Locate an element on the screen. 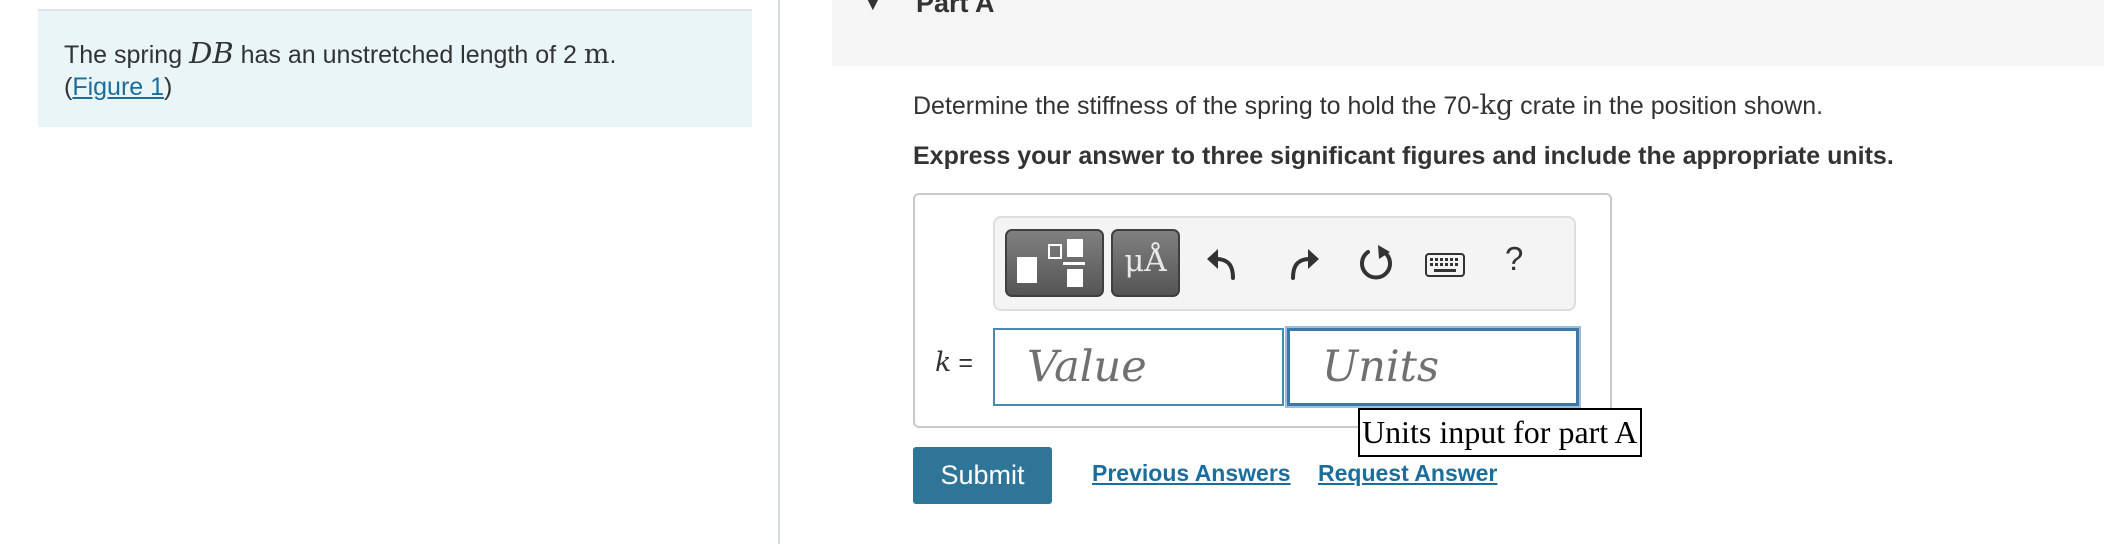 Image resolution: width=2104 pixels, height=544 pixels. redo-icon is located at coordinates (1301, 264).